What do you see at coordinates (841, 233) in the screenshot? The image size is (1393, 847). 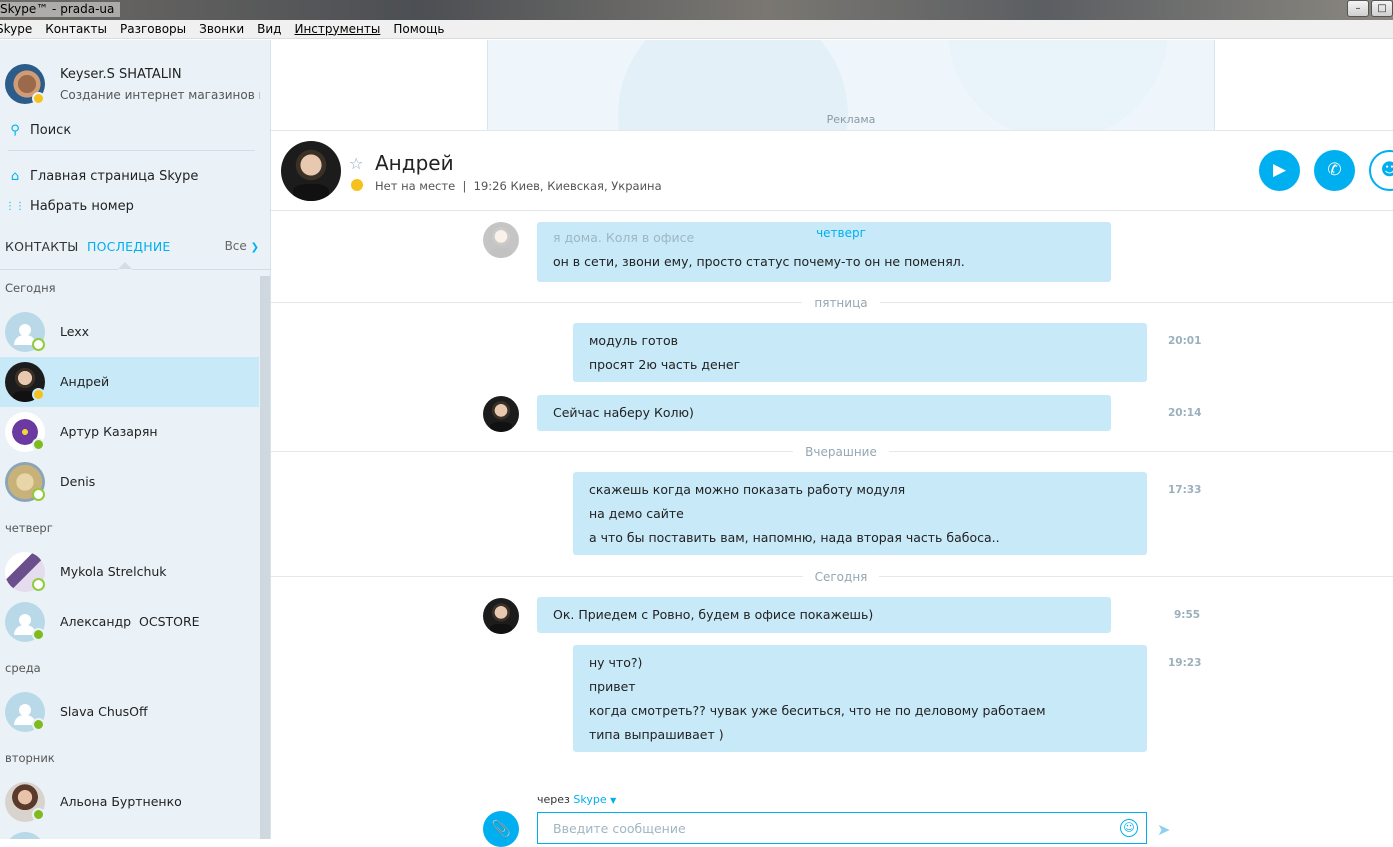 I see `day-label: четверг` at bounding box center [841, 233].